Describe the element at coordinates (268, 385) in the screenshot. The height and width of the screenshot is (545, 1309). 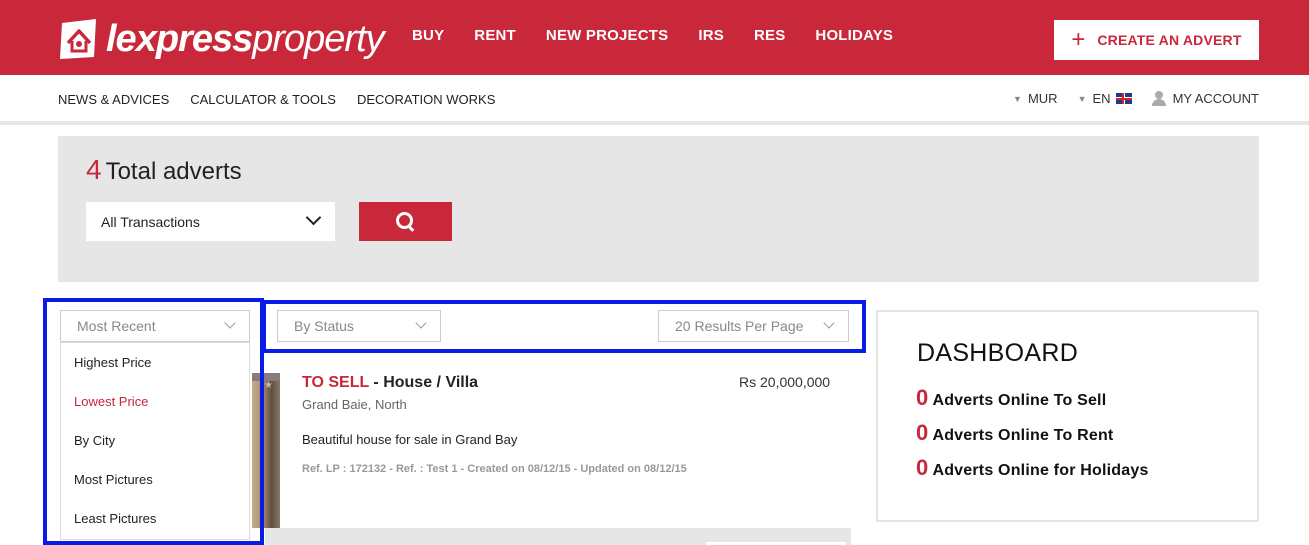
I see `star-icon: ★` at that location.